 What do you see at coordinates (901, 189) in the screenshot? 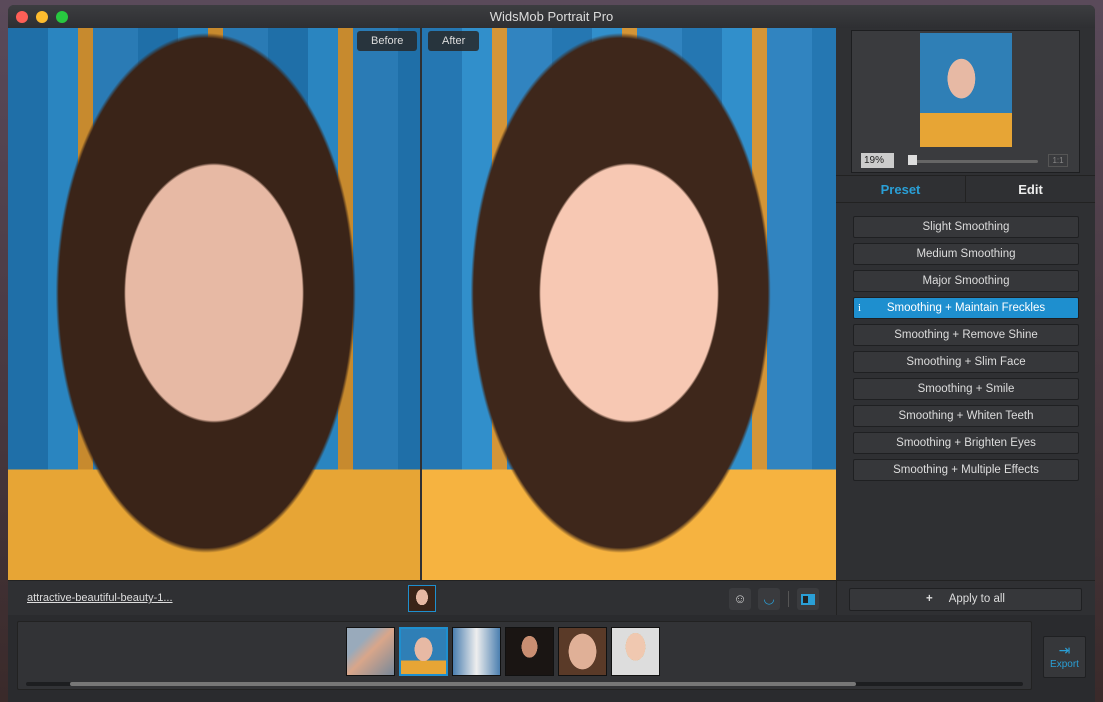
I see `tab-preset: Preset` at bounding box center [901, 189].